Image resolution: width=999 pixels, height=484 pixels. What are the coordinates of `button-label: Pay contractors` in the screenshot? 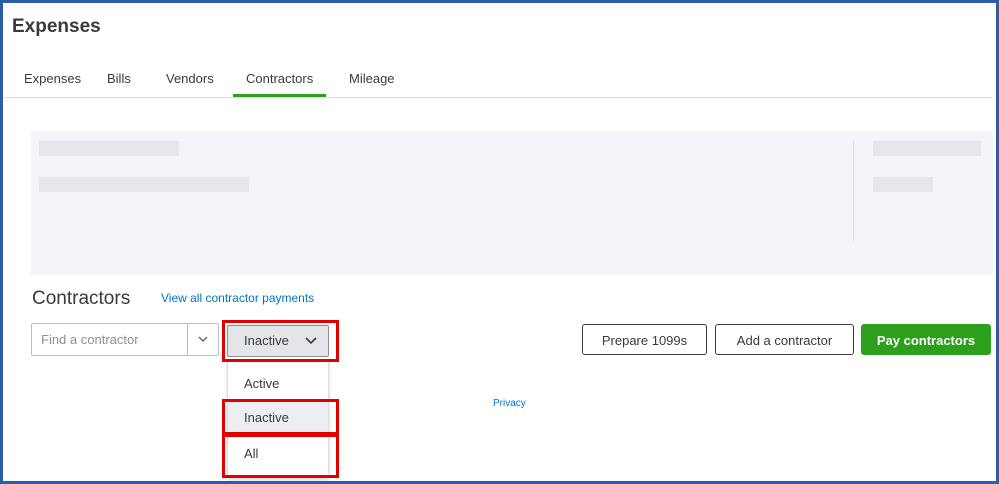 It's located at (926, 340).